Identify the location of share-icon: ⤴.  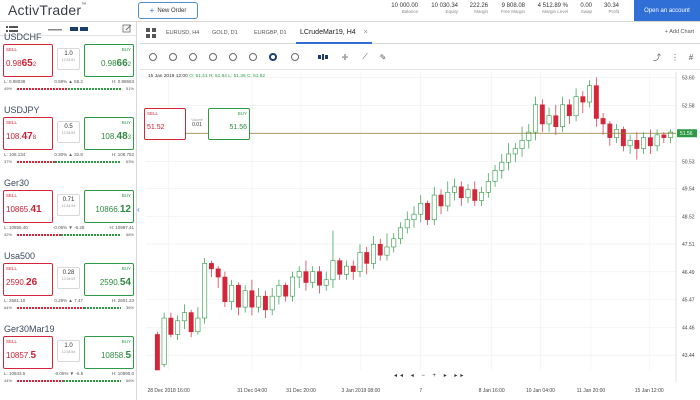
(657, 57).